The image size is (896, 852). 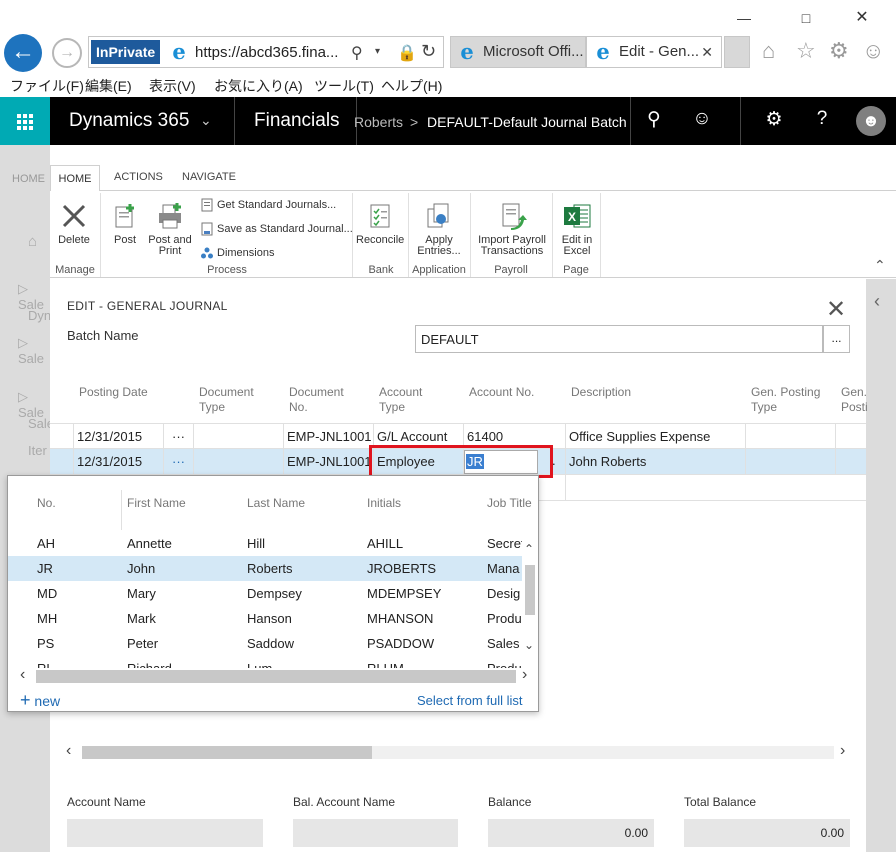 What do you see at coordinates (40, 700) in the screenshot?
I see `lookup-new-button: + new` at bounding box center [40, 700].